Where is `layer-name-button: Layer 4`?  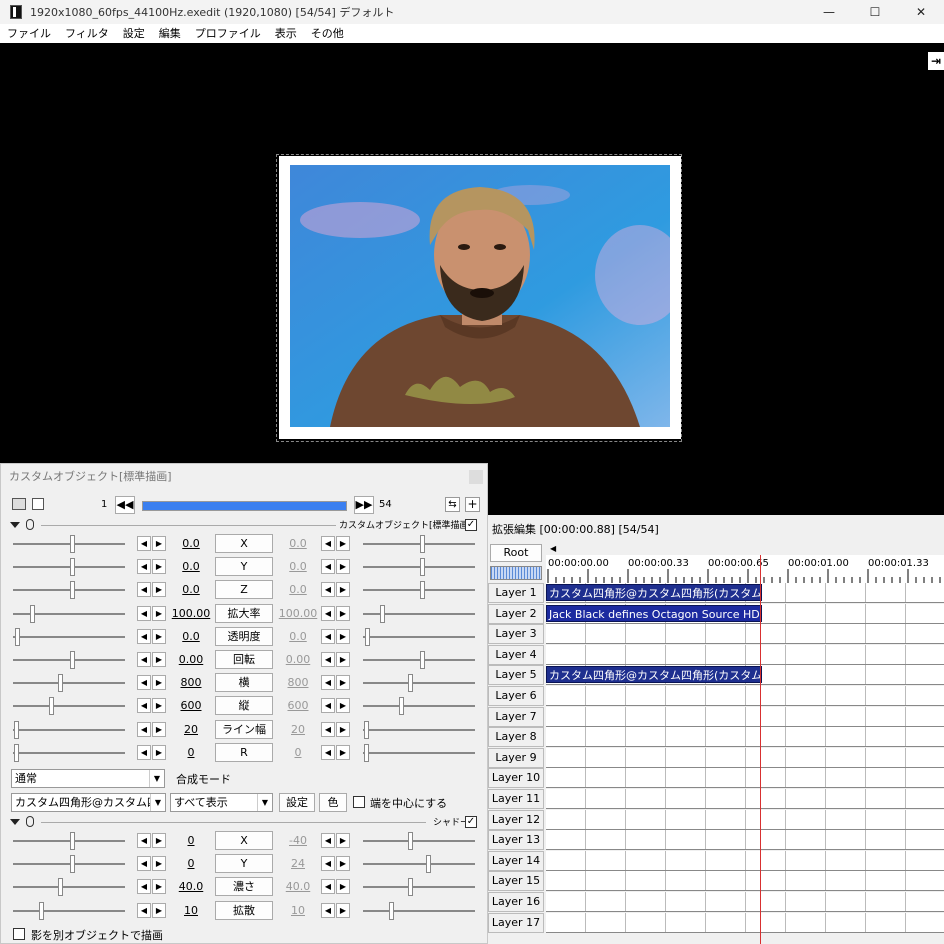
layer-name-button: Layer 4 is located at coordinates (516, 654).